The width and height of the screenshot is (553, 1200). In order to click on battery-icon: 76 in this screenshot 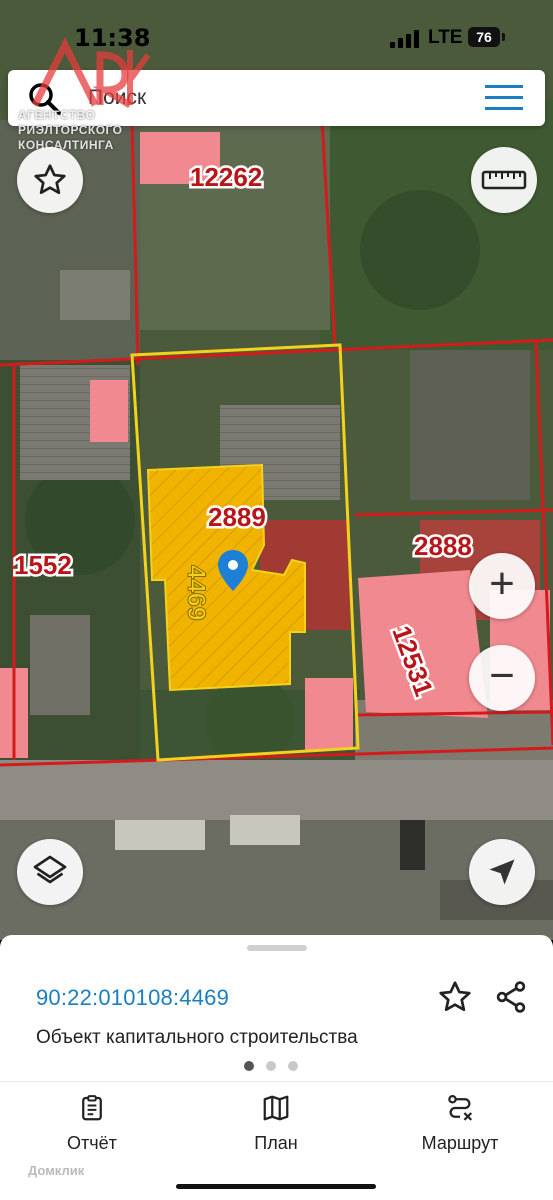, I will do `click(484, 37)`.